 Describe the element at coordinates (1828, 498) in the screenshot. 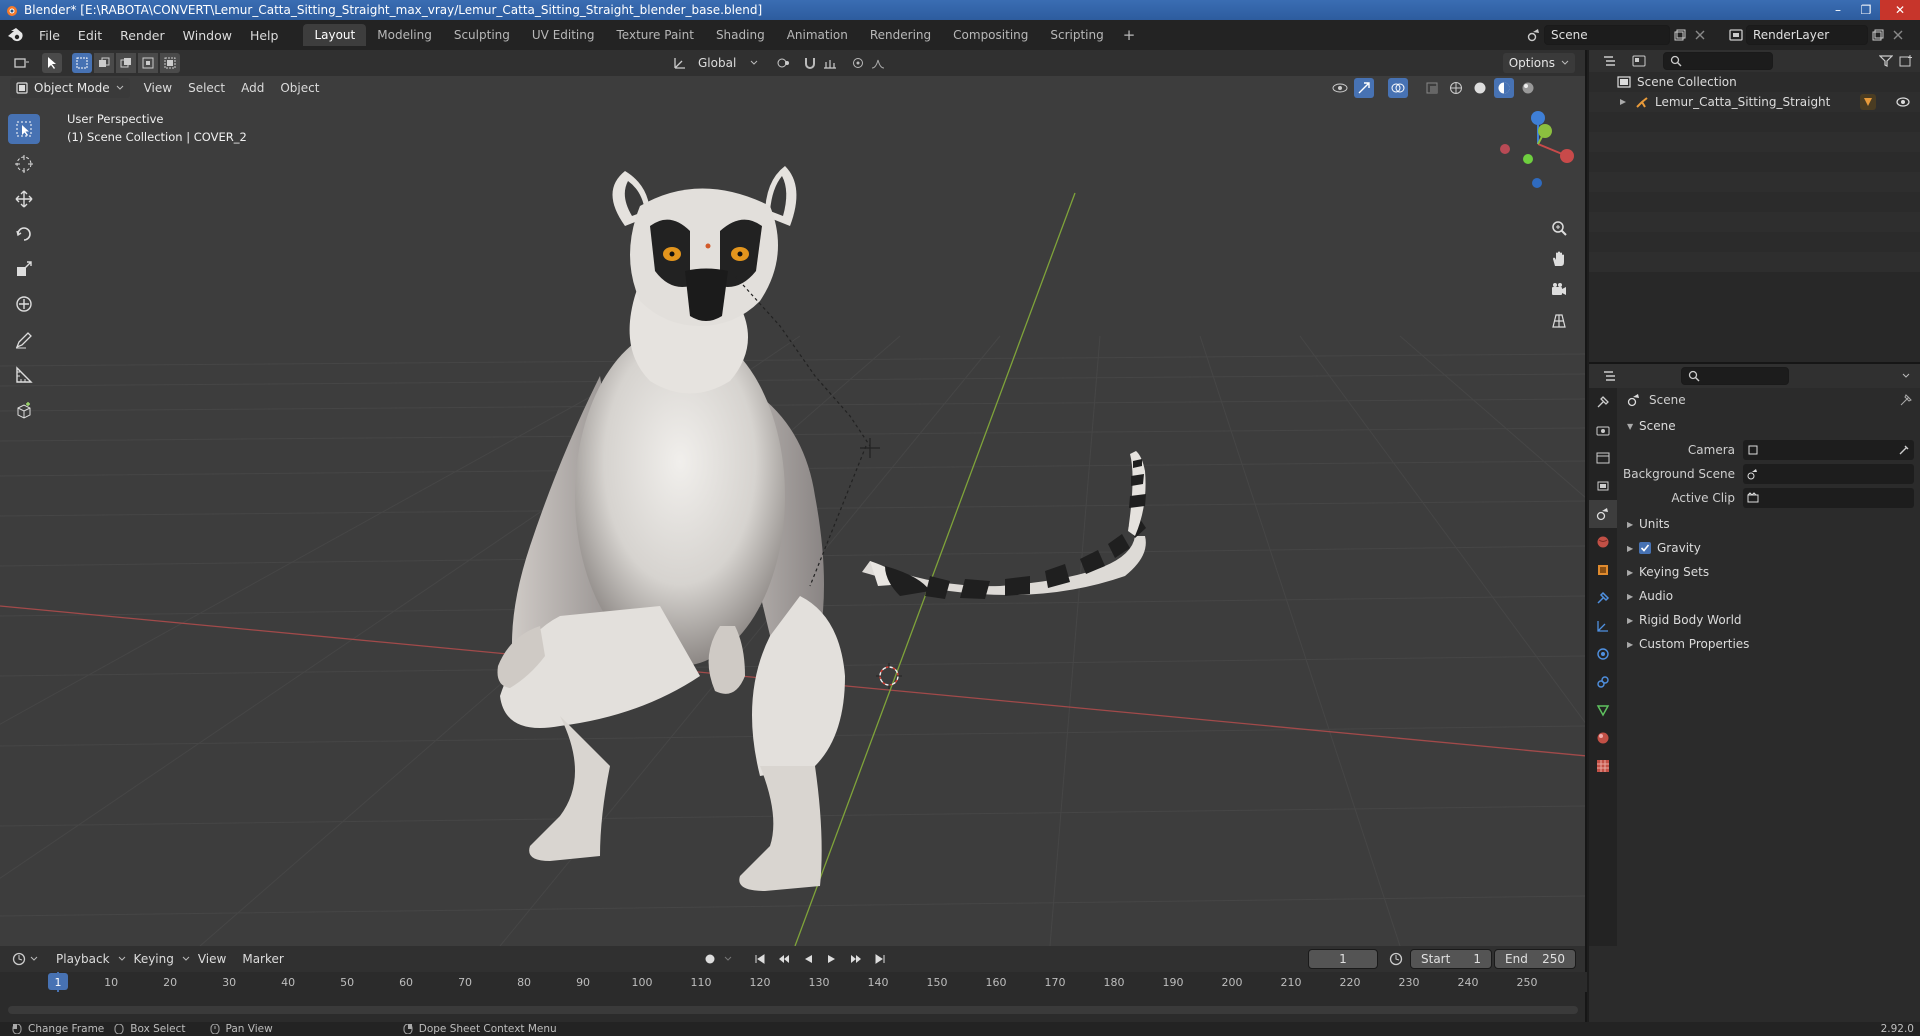

I see `active-clip-field` at that location.